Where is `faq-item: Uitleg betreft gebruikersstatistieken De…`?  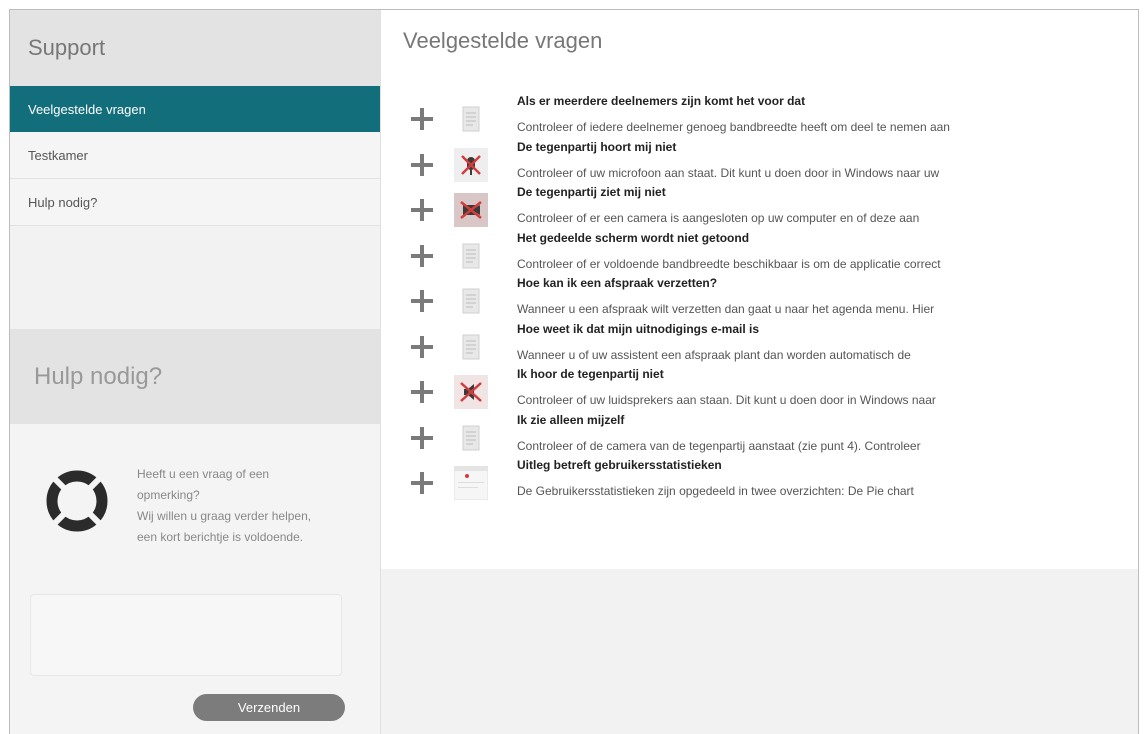
faq-item: Uitleg betreft gebruikersstatistieken De… is located at coordinates (766, 481).